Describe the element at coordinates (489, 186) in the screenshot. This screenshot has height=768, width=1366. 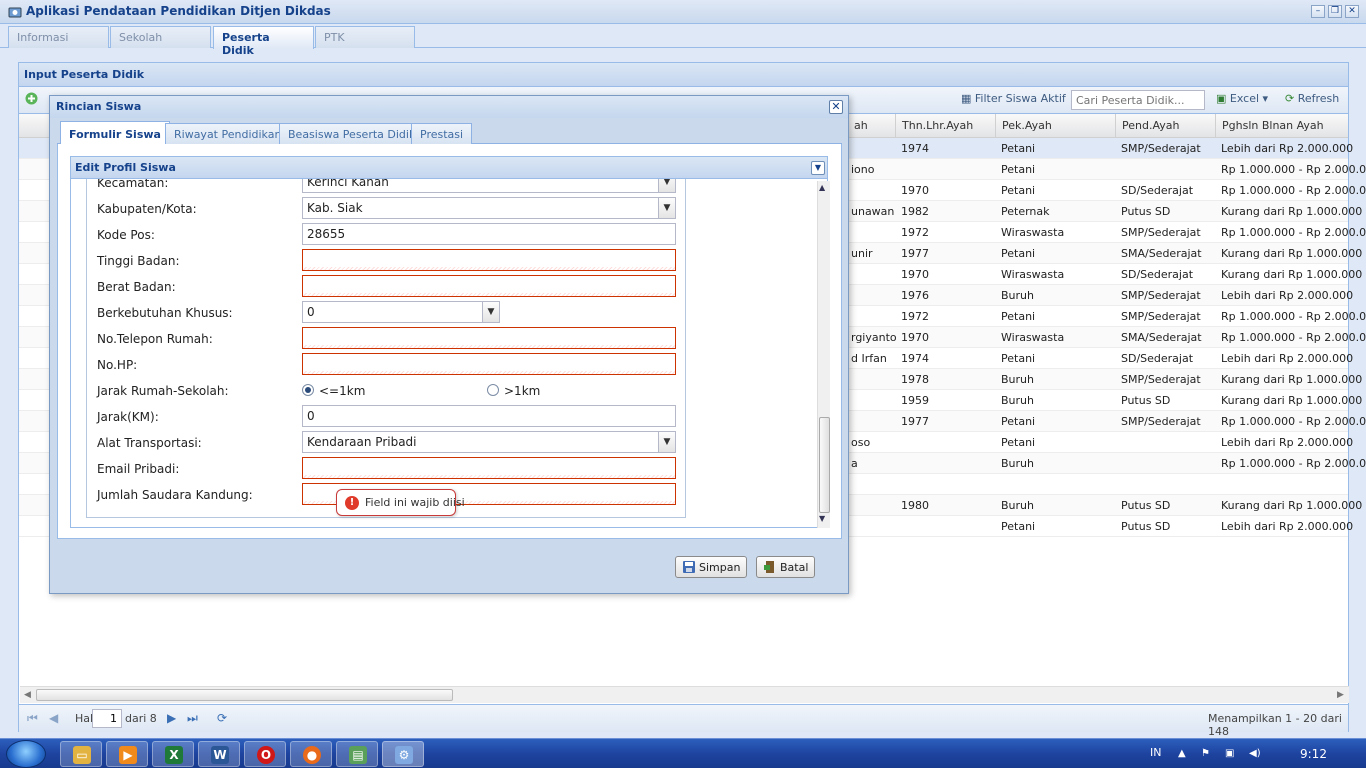
I see `kecamatan-combo: Kerinci Kanan ▼` at that location.